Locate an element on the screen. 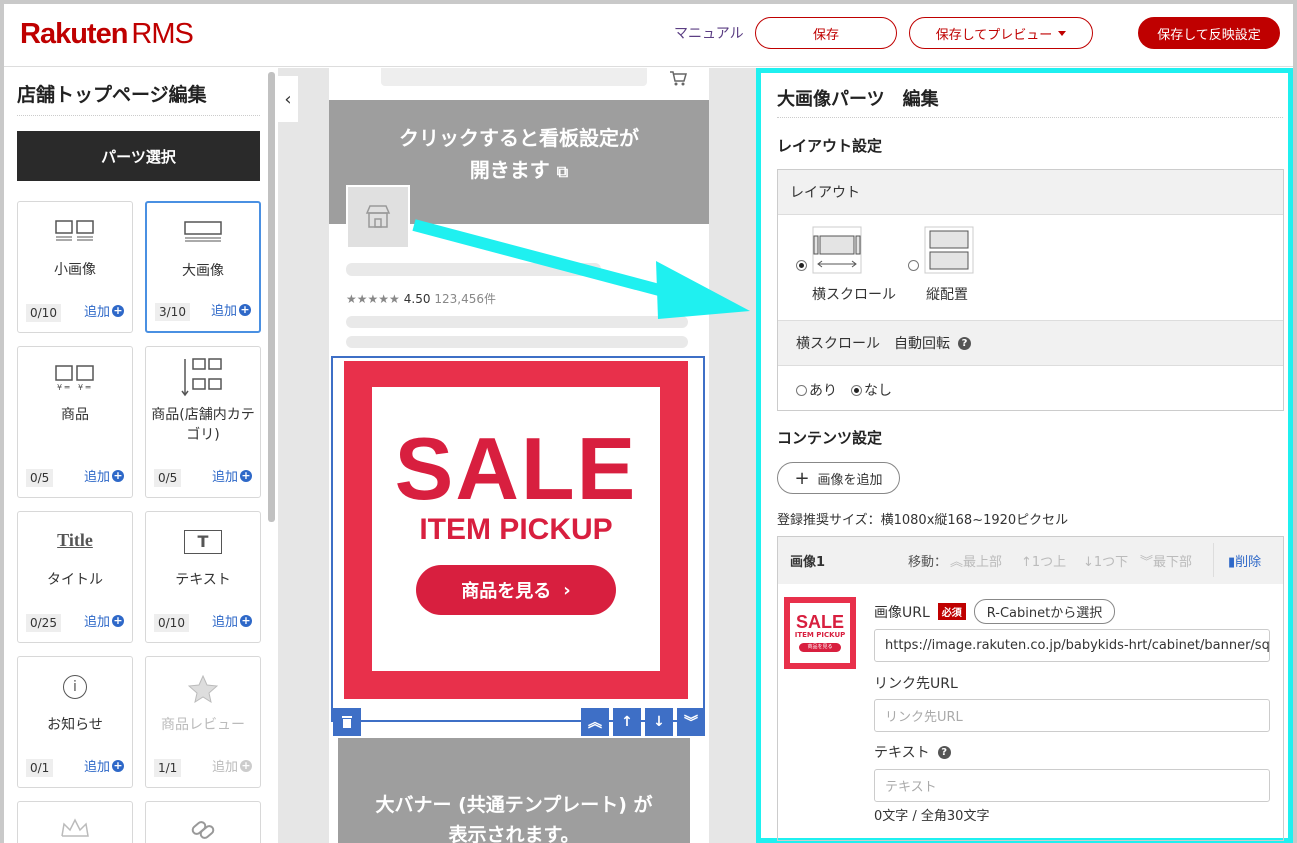 The width and height of the screenshot is (1297, 843). link-url-label: リンク先URL is located at coordinates (916, 684).